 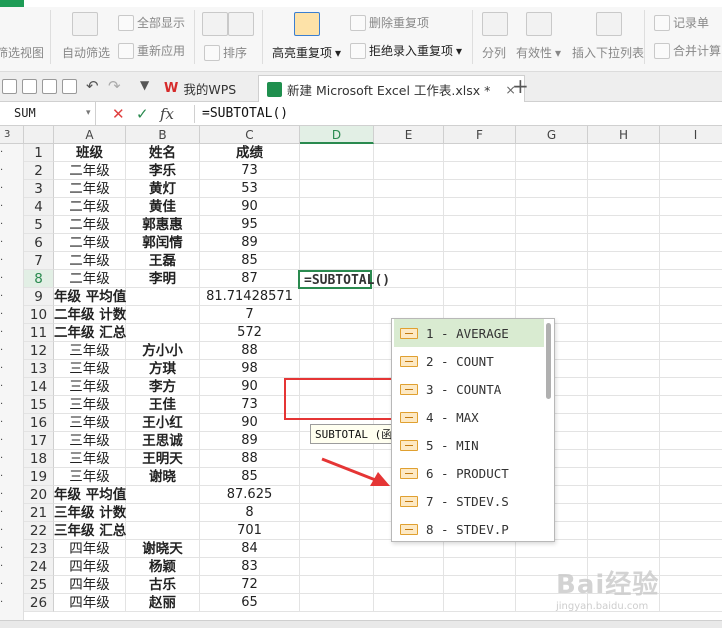 What do you see at coordinates (142, 114) in the screenshot?
I see `confirm-formula-button: ✓` at bounding box center [142, 114].